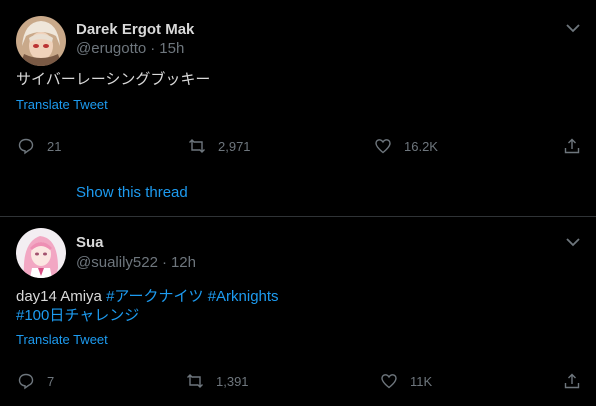 Image resolution: width=596 pixels, height=406 pixels. I want to click on retweet-button: 1,391, so click(217, 381).